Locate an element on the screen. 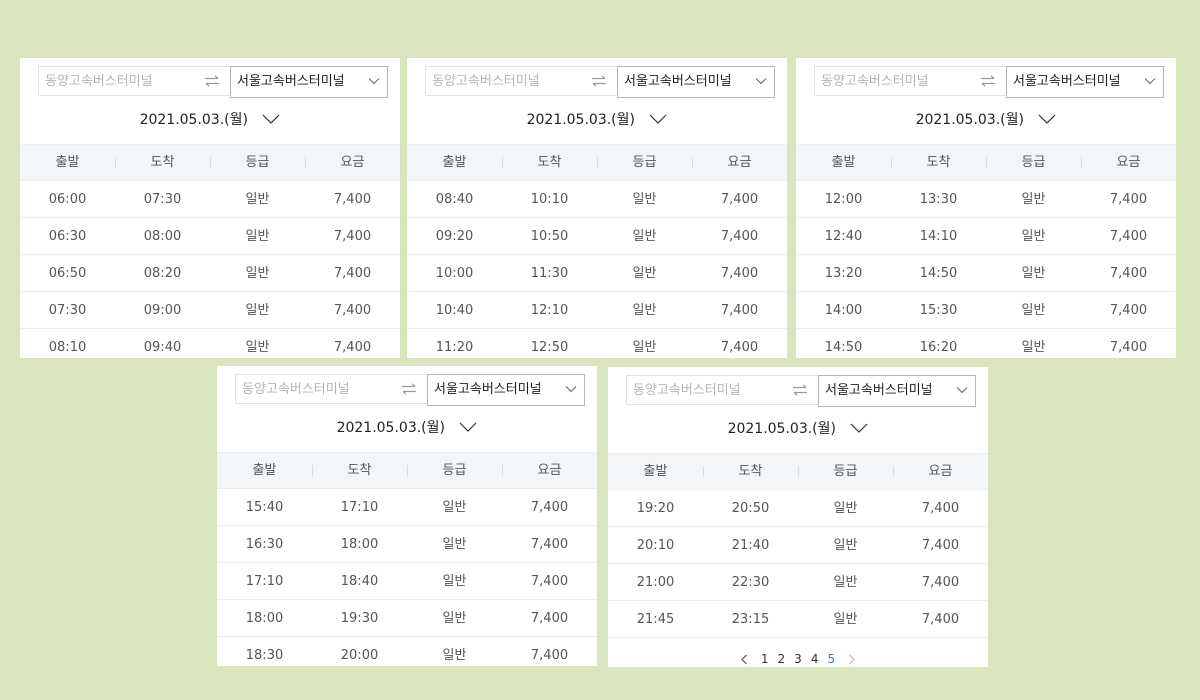 The height and width of the screenshot is (700, 1200). table-row: 13:20 14:50 일반 7,400 is located at coordinates (986, 273).